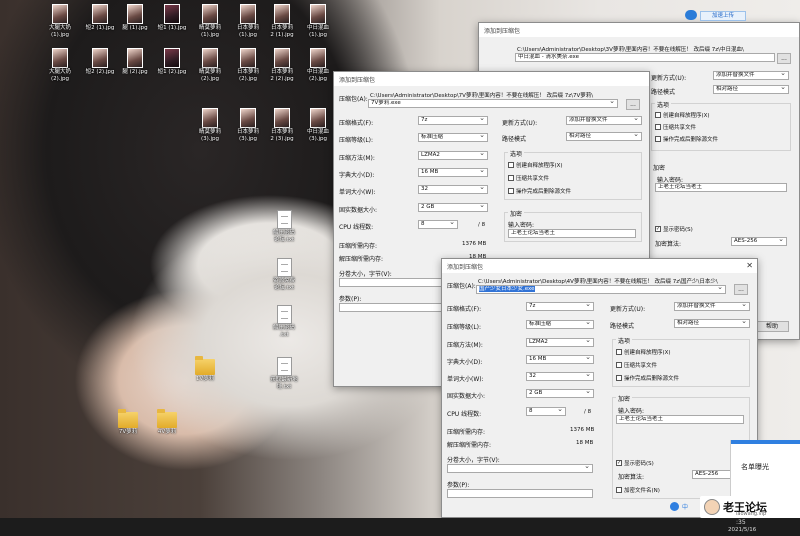 Image resolution: width=800 pixels, height=536 pixels. What do you see at coordinates (318, 21) in the screenshot?
I see `desktop-icon: 中日混血 (1).jpg` at bounding box center [318, 21].